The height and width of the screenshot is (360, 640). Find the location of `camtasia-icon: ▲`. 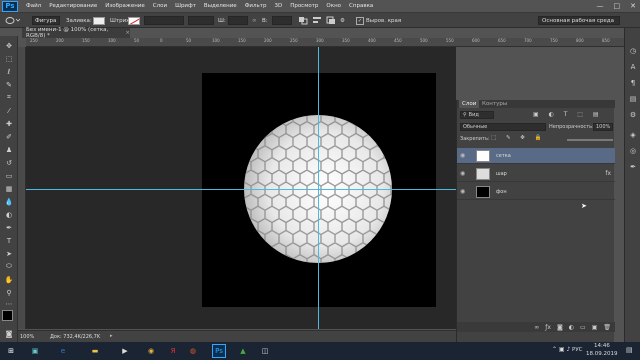

camtasia-icon: ▲ is located at coordinates (243, 351).